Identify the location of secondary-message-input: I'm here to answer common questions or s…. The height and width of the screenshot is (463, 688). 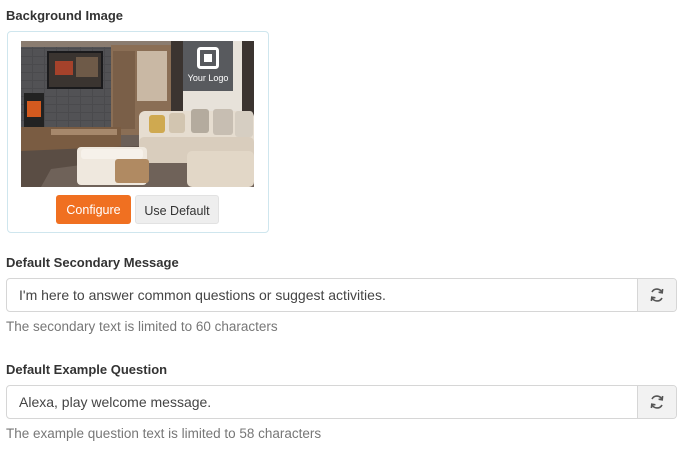
(322, 295).